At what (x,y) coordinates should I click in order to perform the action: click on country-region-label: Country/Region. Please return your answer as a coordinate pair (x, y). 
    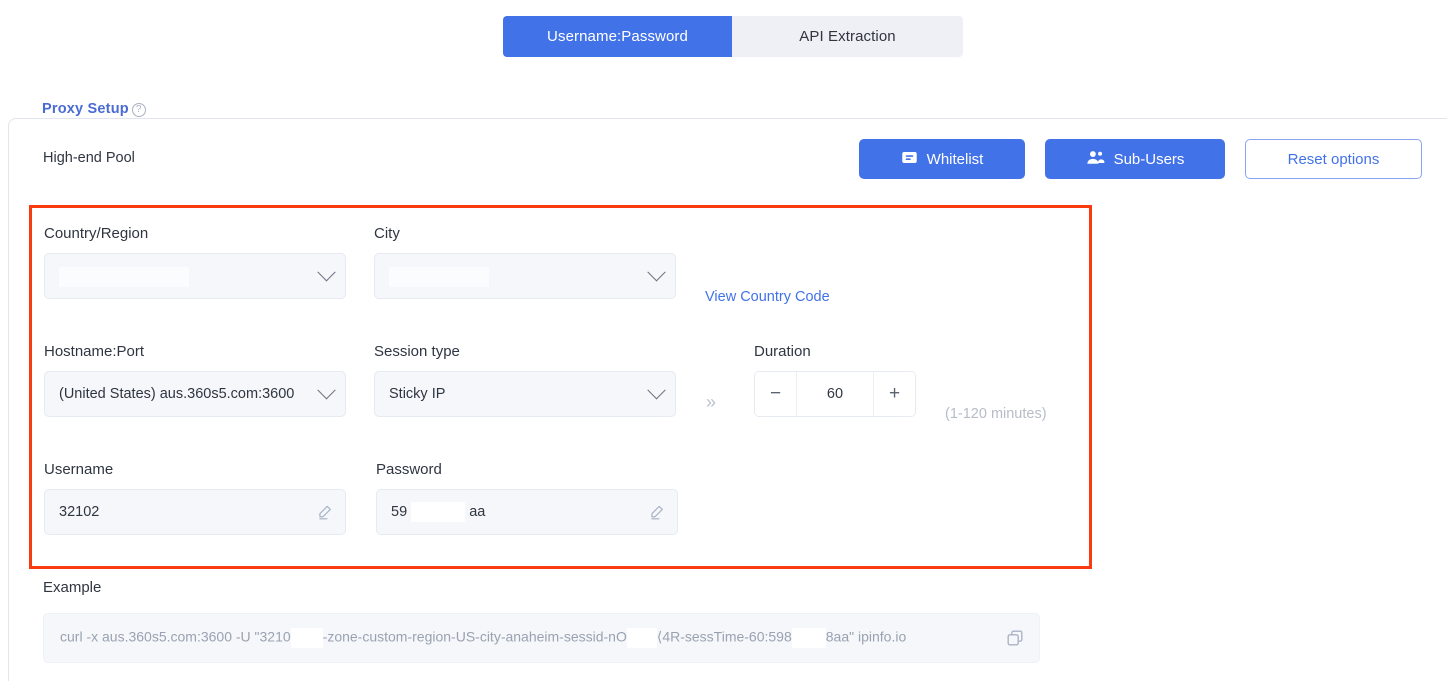
    Looking at the image, I should click on (96, 233).